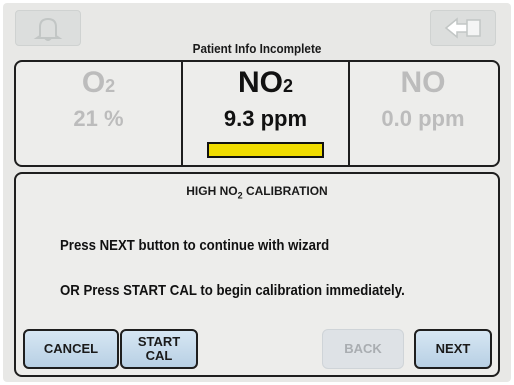  Describe the element at coordinates (257, 48) in the screenshot. I see `page-title: Patient Info Incomplete` at that location.